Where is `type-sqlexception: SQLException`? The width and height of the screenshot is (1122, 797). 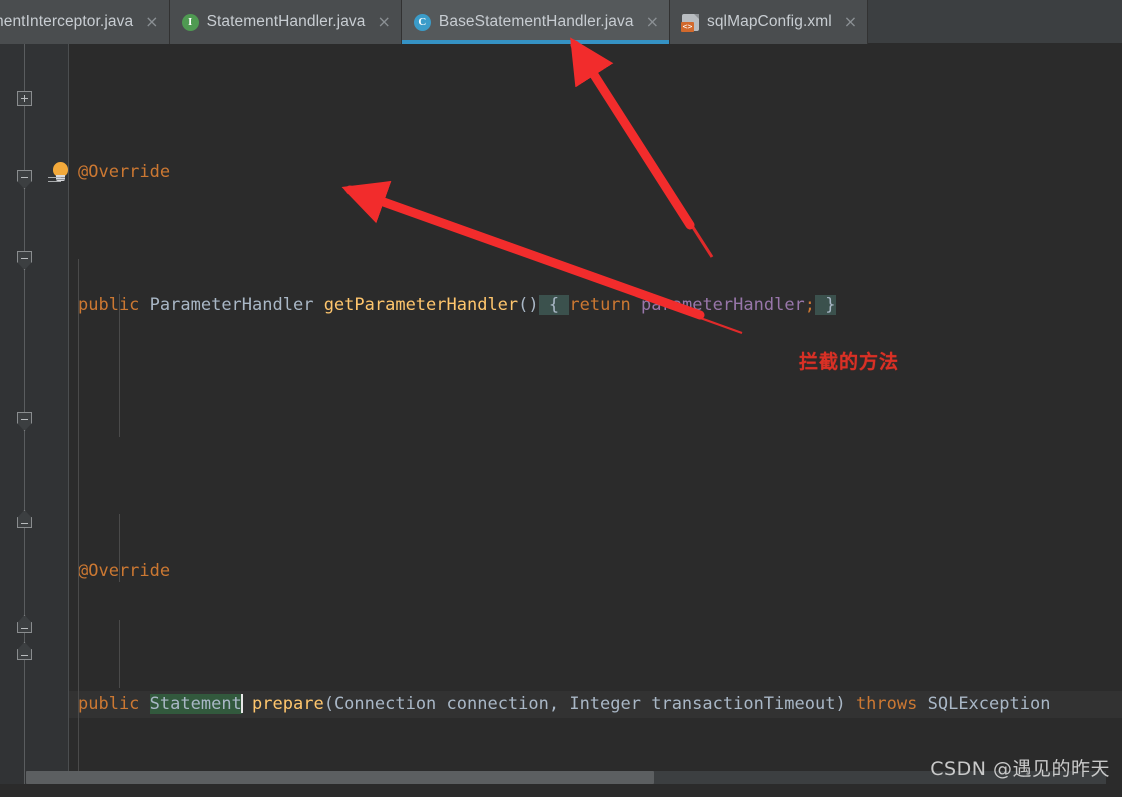 type-sqlexception: SQLException is located at coordinates (989, 704).